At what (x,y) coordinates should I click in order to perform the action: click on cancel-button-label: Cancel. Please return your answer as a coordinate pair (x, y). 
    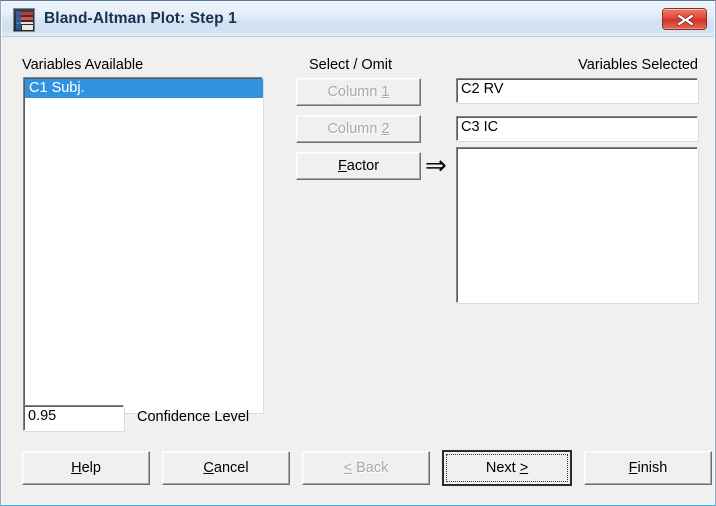
    Looking at the image, I should click on (226, 468).